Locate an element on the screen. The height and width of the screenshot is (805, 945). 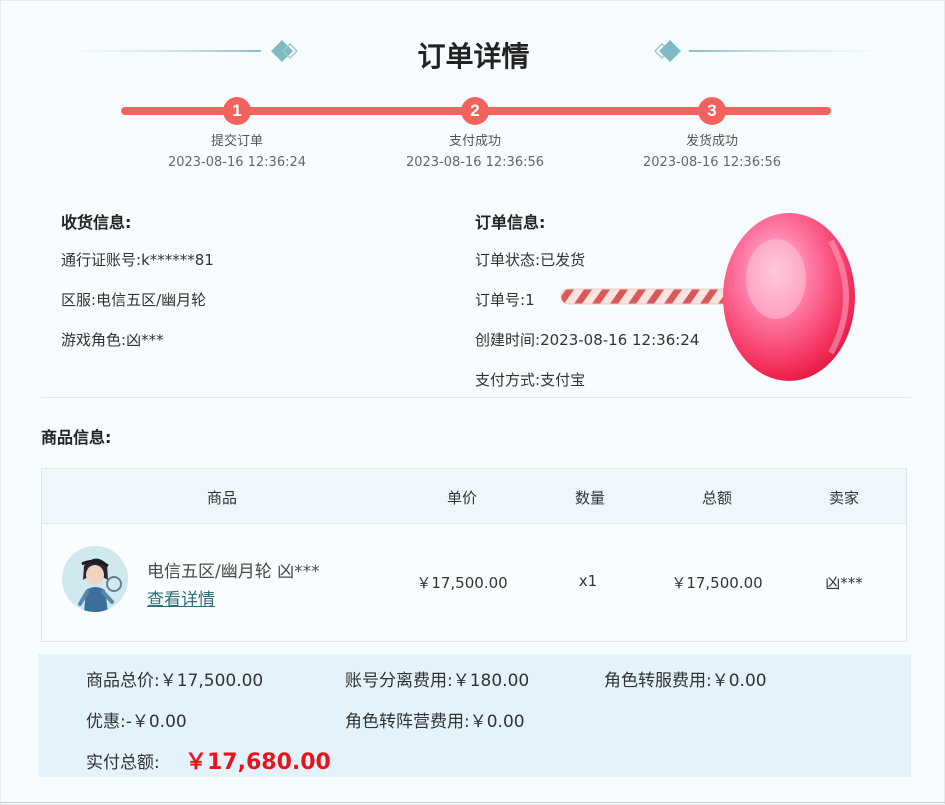
server-value: 电信五区/幽月轮 is located at coordinates (151, 300).